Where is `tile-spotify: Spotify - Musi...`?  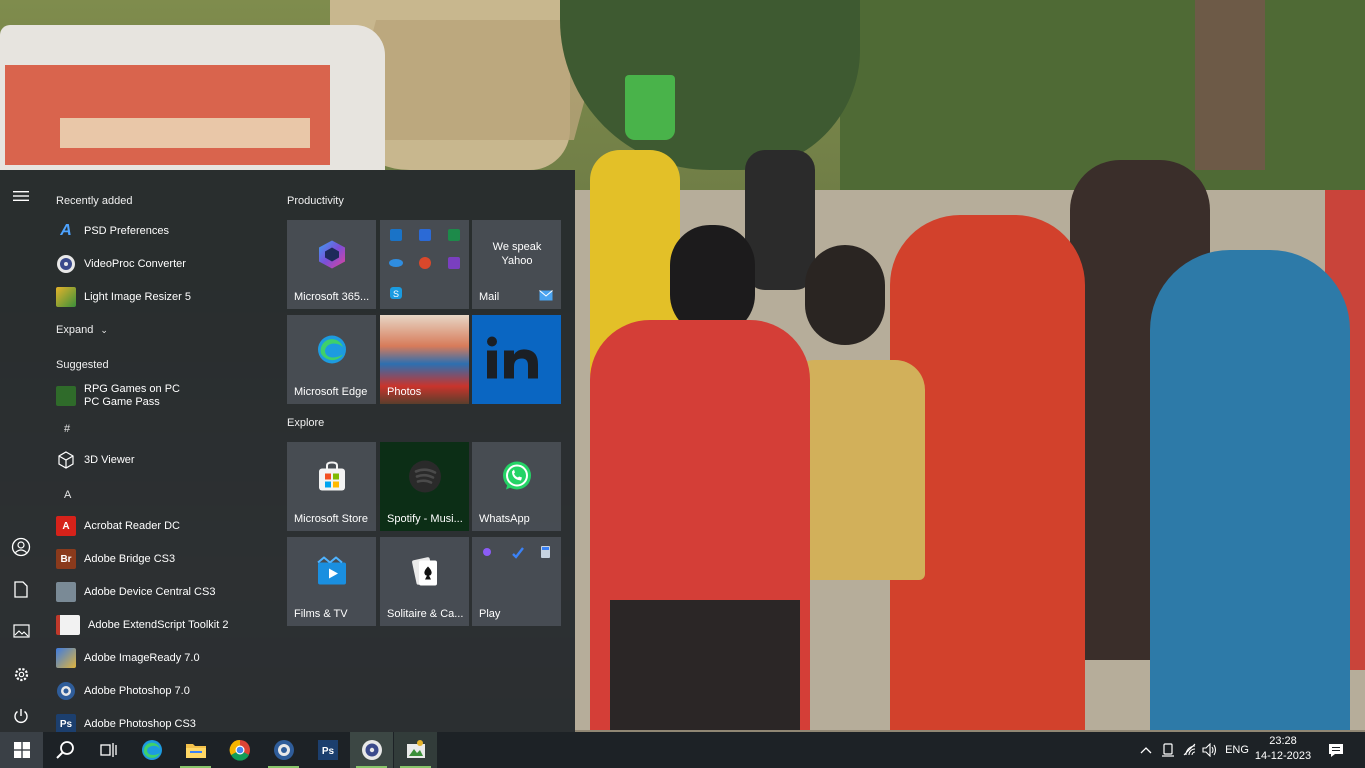
tile-spotify: Spotify - Musi... is located at coordinates (424, 486).